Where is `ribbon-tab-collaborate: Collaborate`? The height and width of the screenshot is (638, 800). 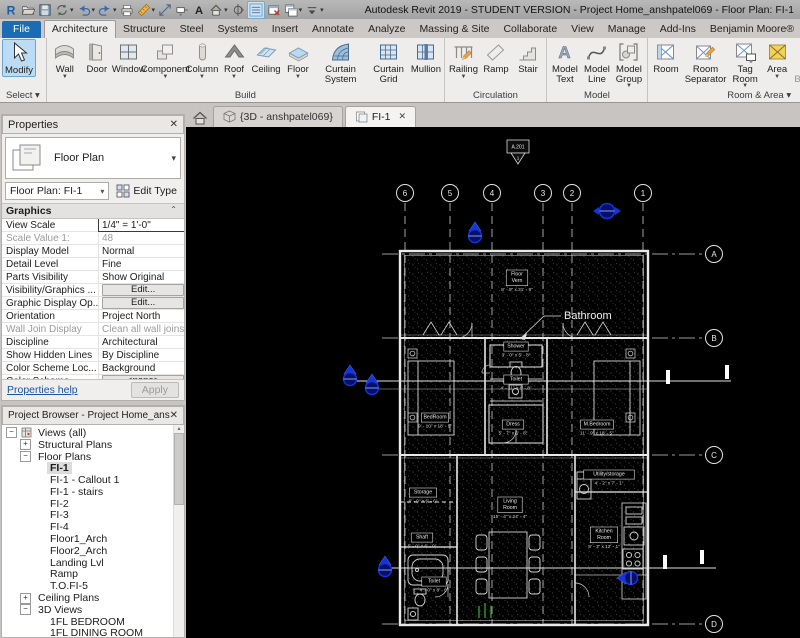 ribbon-tab-collaborate: Collaborate is located at coordinates (530, 29).